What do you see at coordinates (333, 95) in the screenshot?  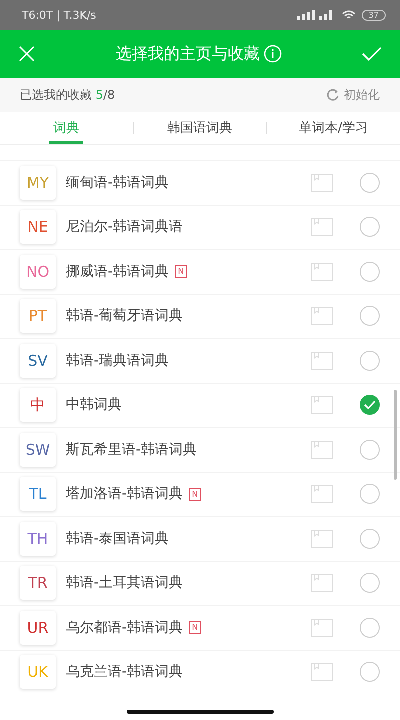 I see `refresh-icon` at bounding box center [333, 95].